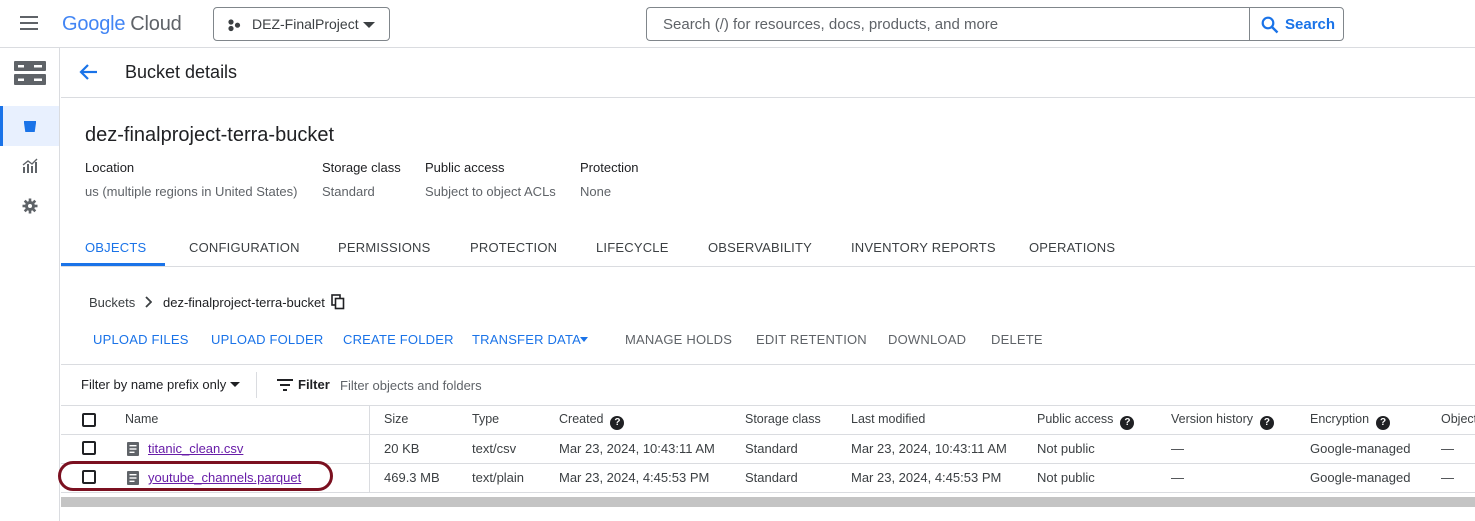 Image resolution: width=1475 pixels, height=521 pixels. Describe the element at coordinates (402, 448) in the screenshot. I see `file-size: 20 KB` at that location.